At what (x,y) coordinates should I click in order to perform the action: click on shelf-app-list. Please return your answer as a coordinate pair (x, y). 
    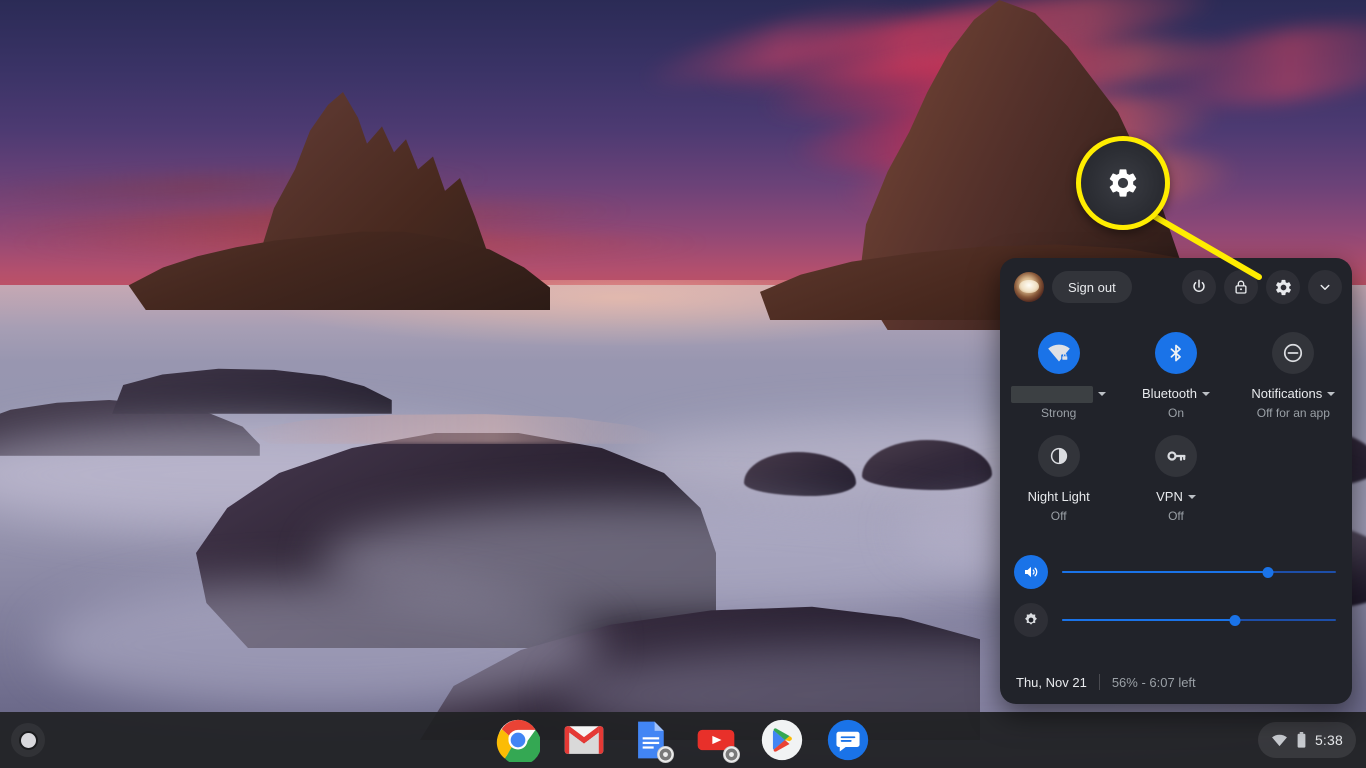
    Looking at the image, I should click on (683, 740).